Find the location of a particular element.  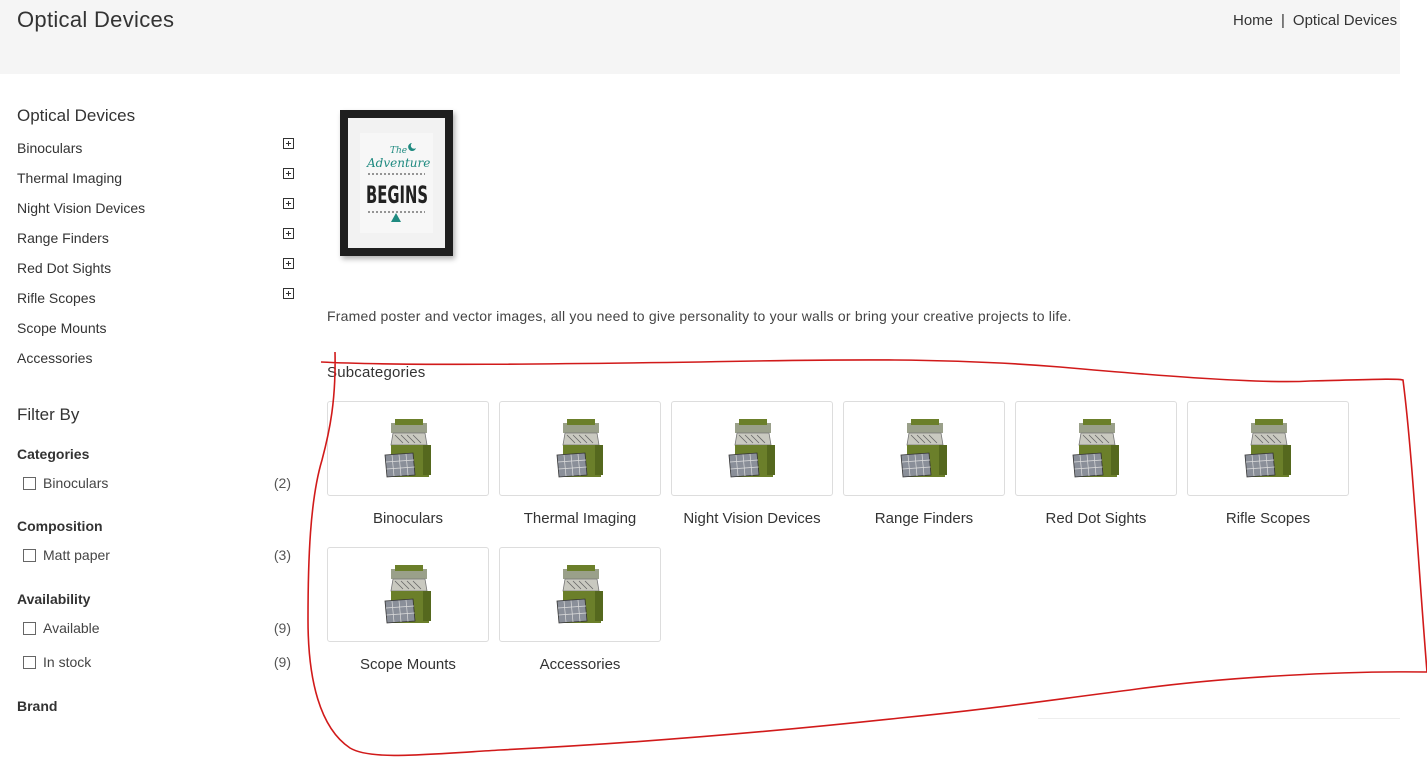

subcategory-label: Accessories is located at coordinates (580, 664).